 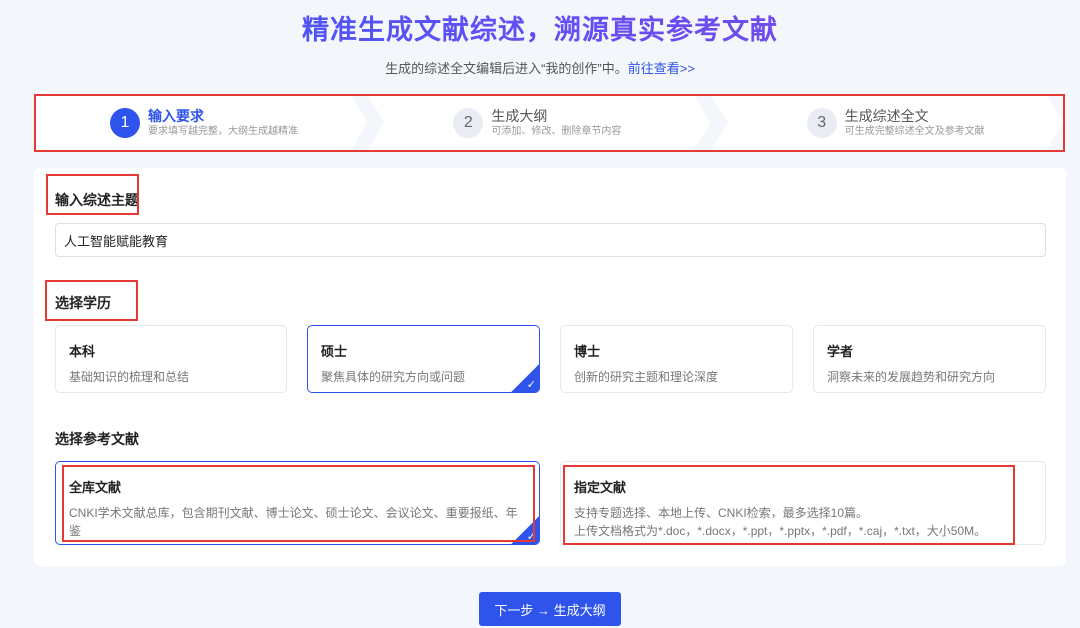 I want to click on reference-label: 选择参考文献, so click(x=97, y=439).